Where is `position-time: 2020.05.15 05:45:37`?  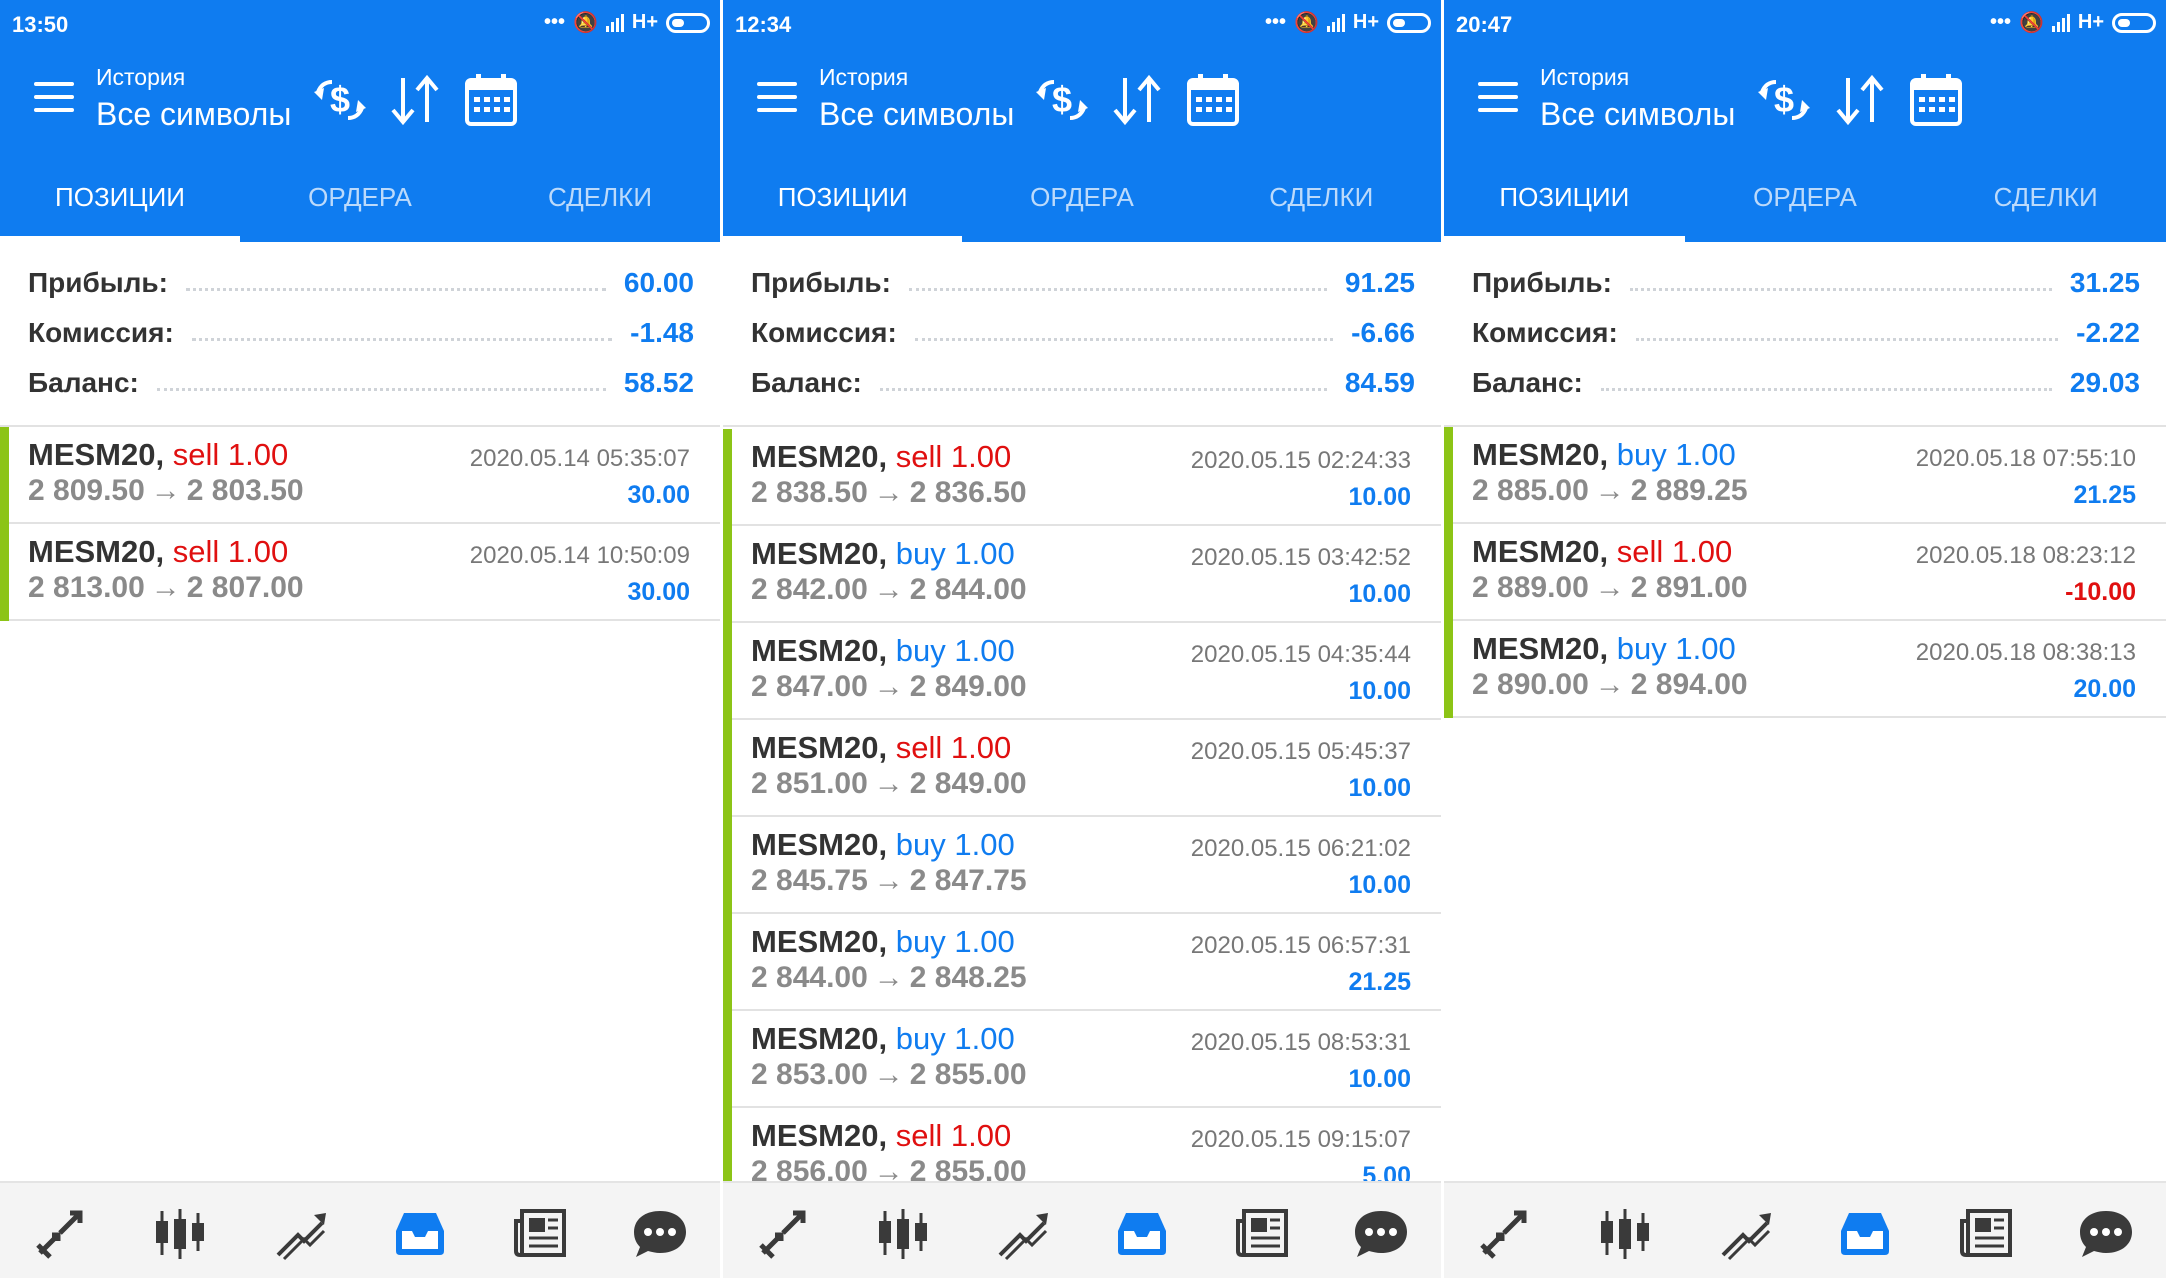 position-time: 2020.05.15 05:45:37 is located at coordinates (1300, 751).